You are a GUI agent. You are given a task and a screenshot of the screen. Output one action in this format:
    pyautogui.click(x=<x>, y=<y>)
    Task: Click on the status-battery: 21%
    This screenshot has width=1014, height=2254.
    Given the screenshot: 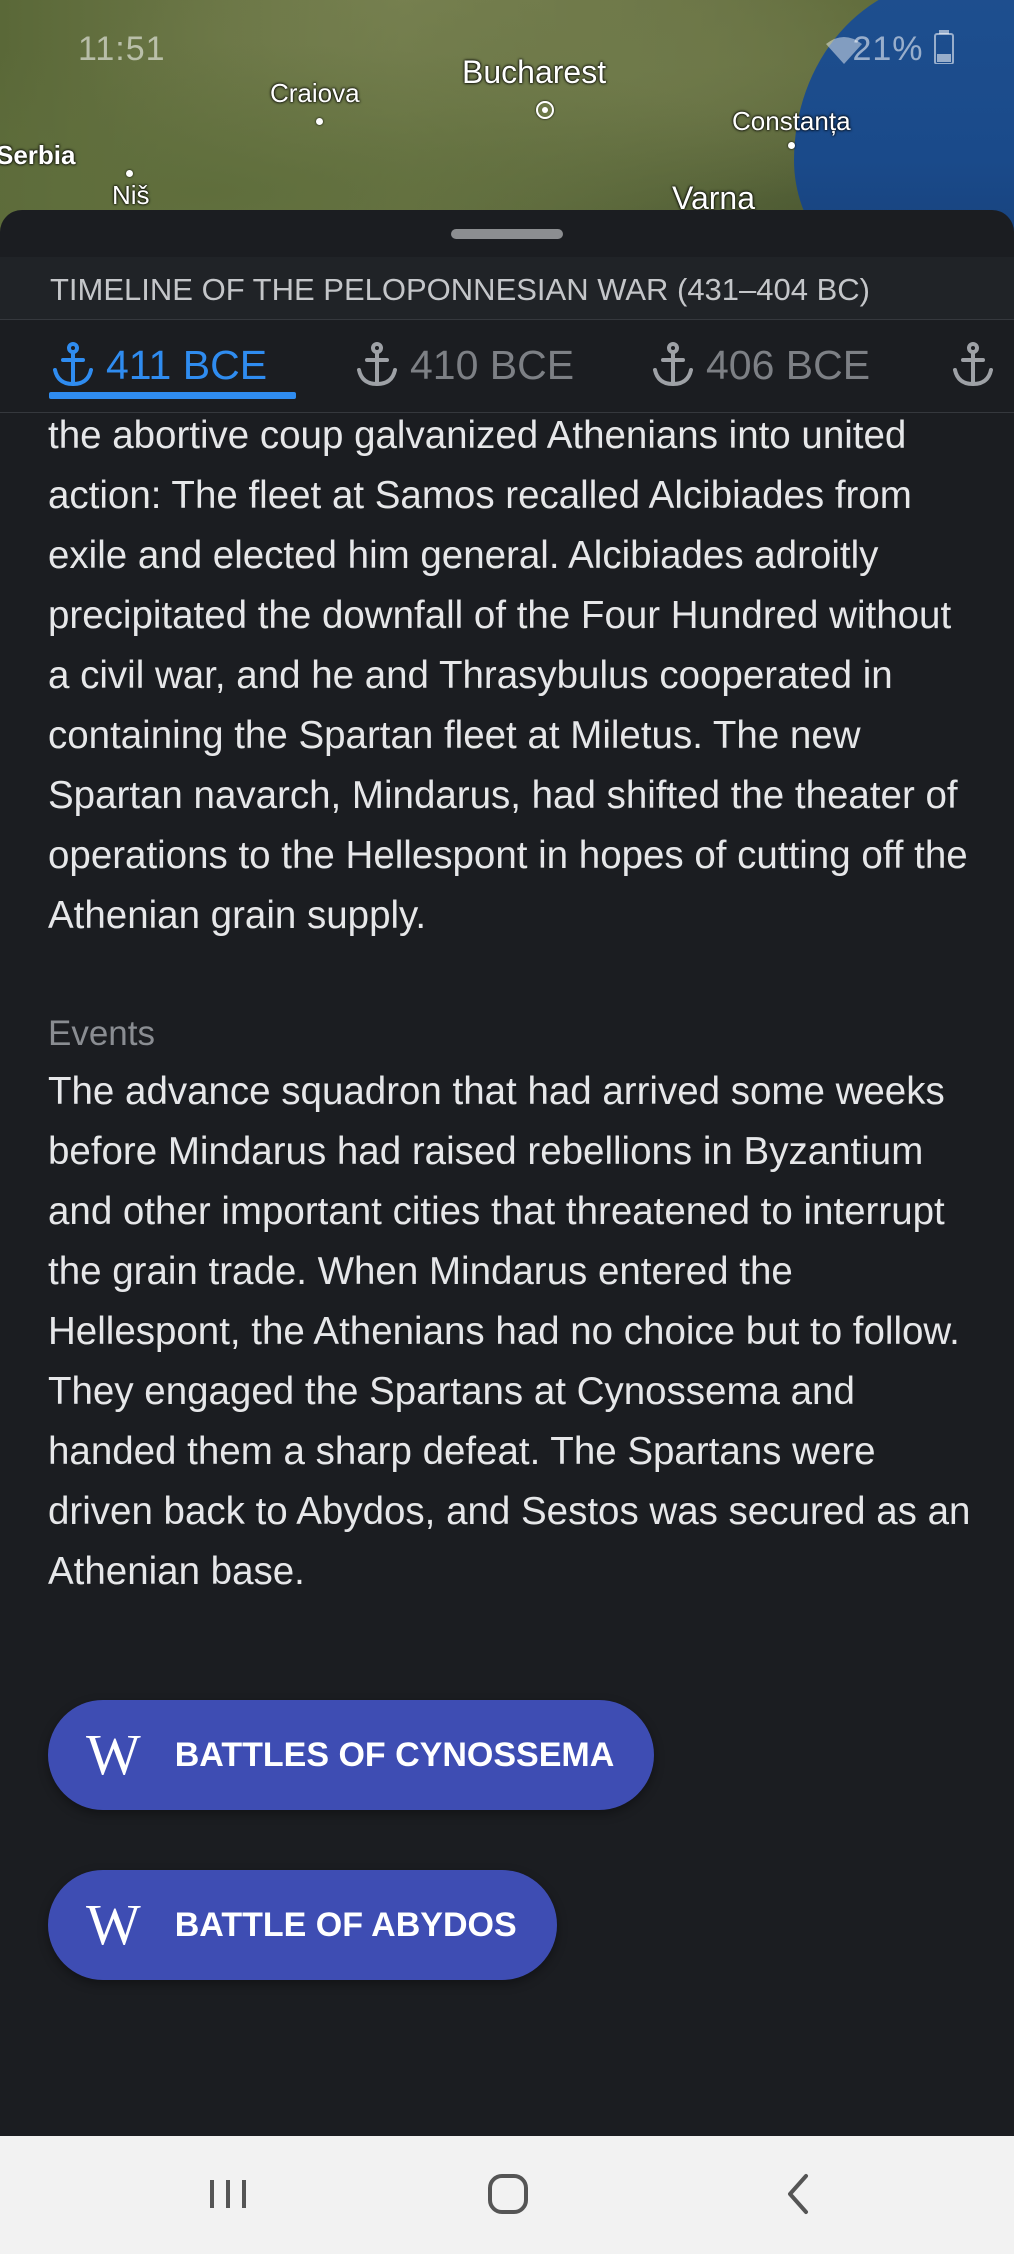 What is the action you would take?
    pyautogui.click(x=903, y=49)
    